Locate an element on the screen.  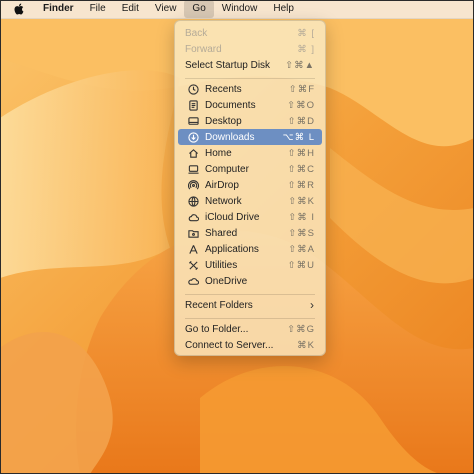
menu-bar: Finder File Edit View Go Window Help is located at coordinates (237, 9).